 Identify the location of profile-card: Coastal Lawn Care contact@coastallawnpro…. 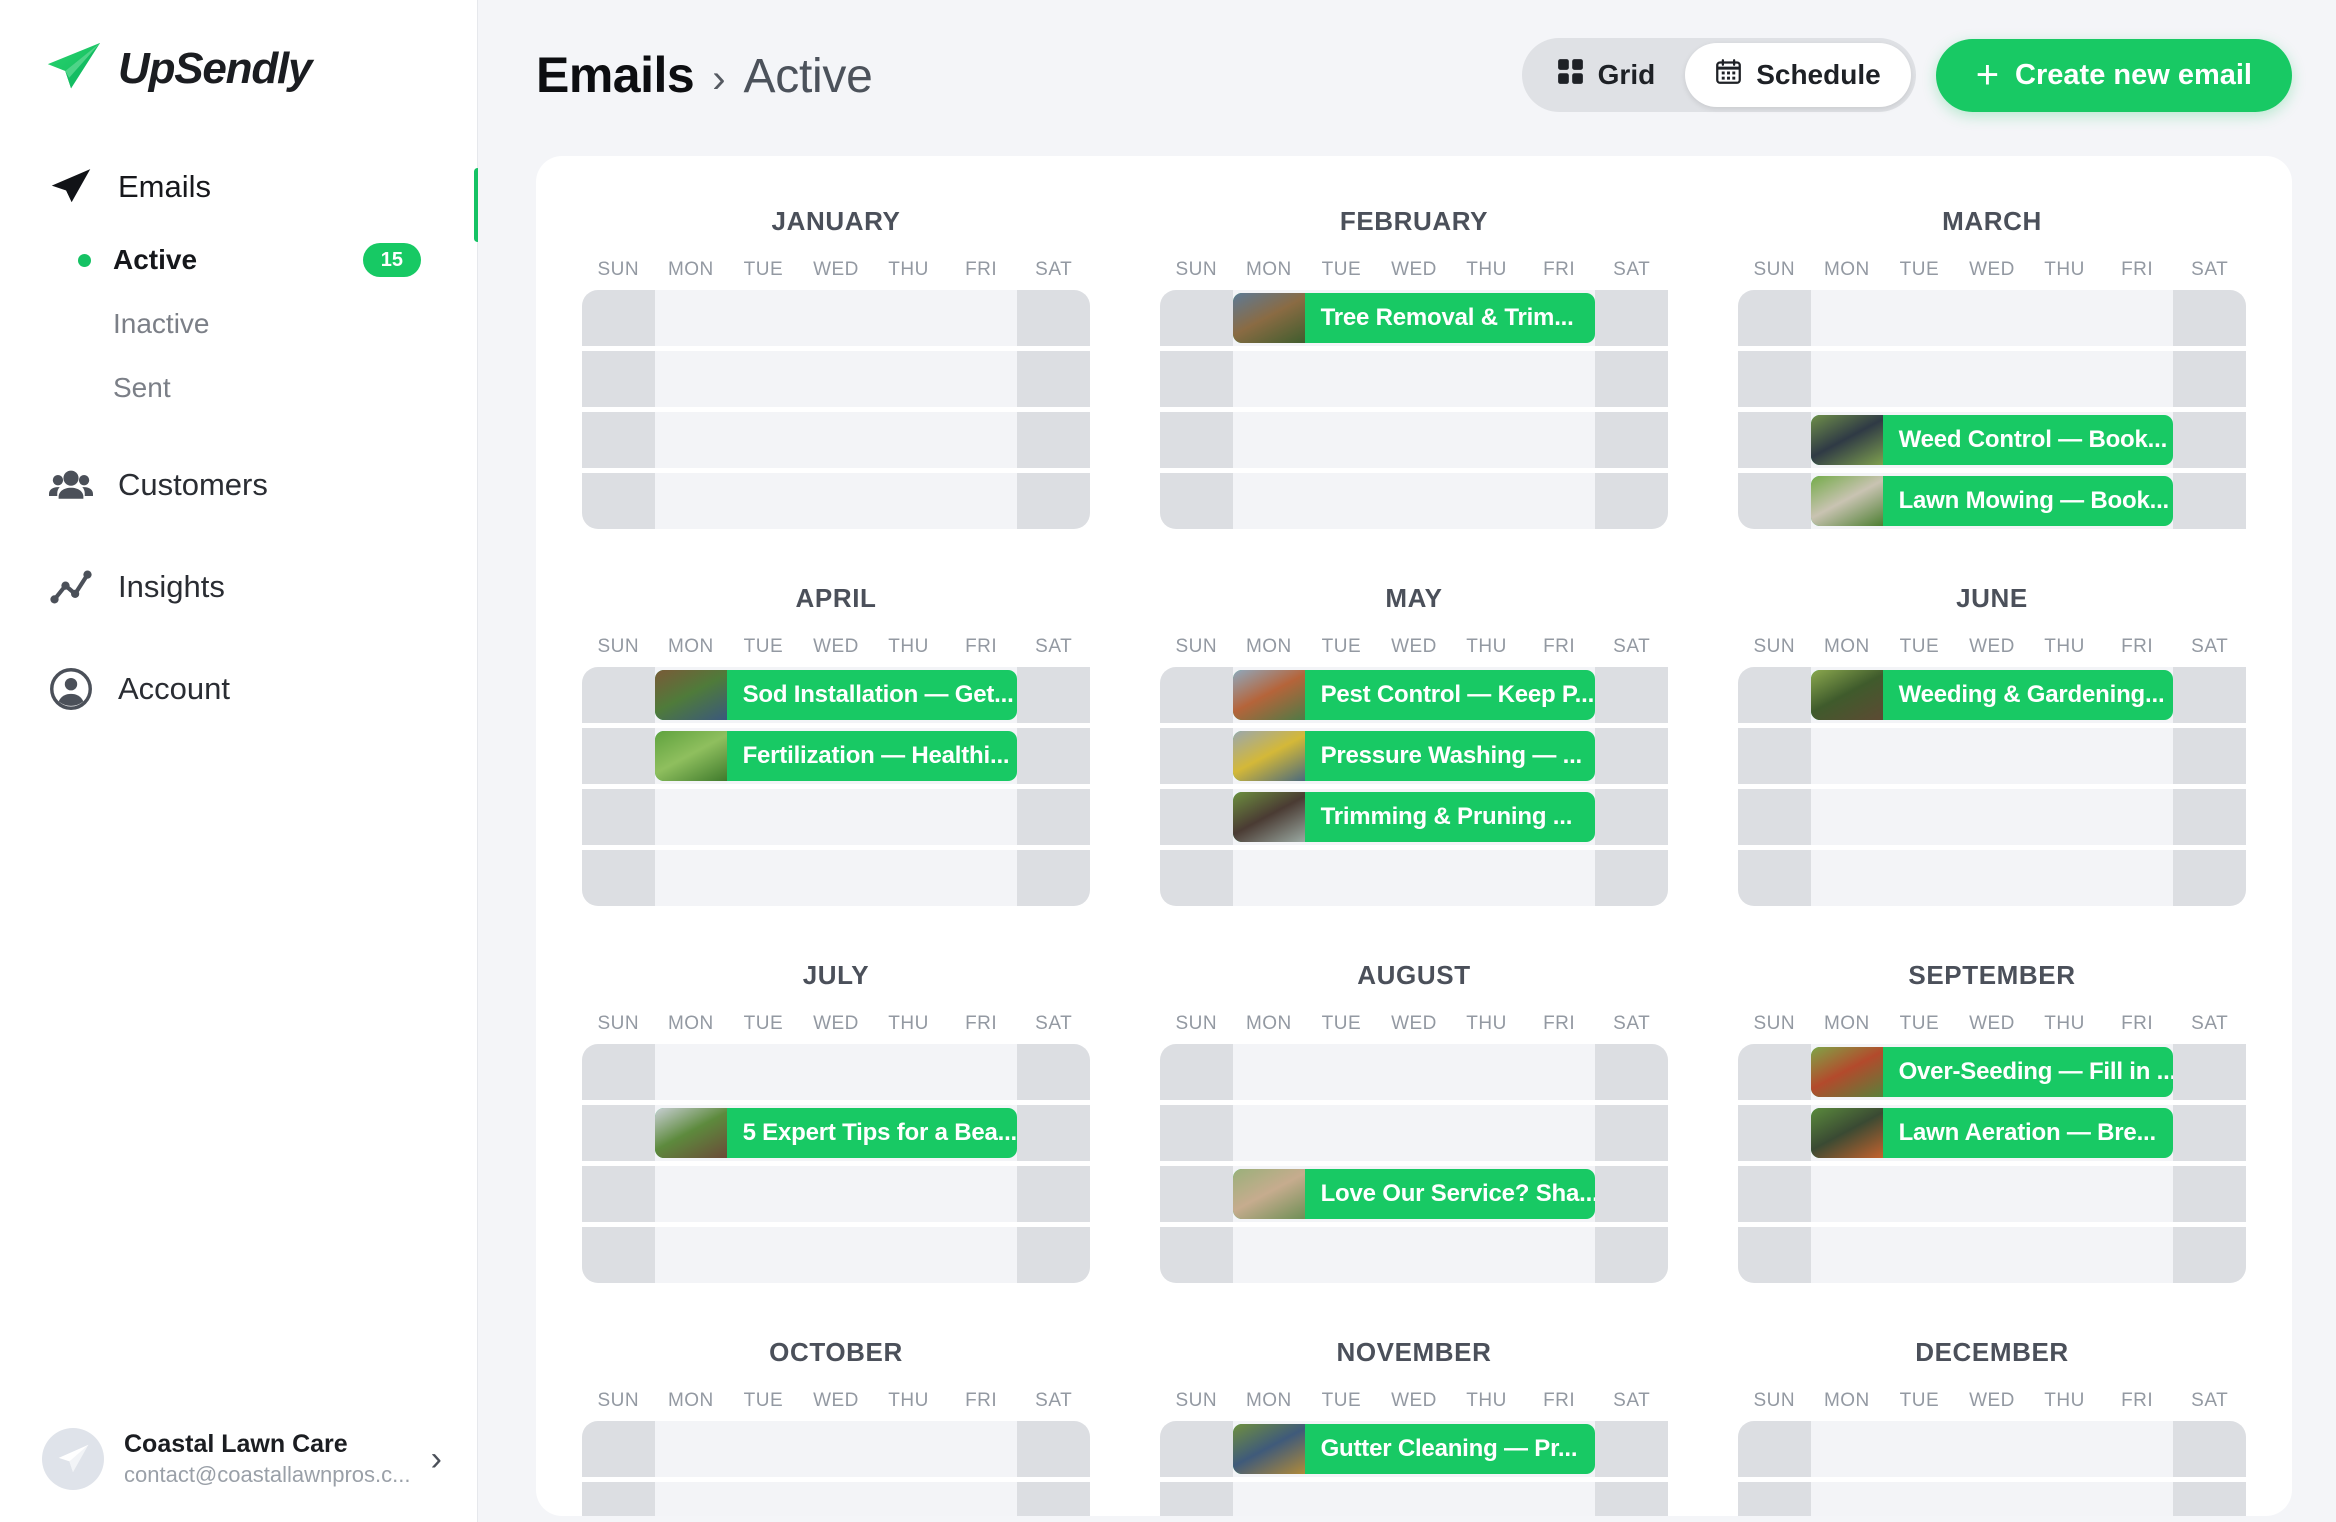
(239, 1459).